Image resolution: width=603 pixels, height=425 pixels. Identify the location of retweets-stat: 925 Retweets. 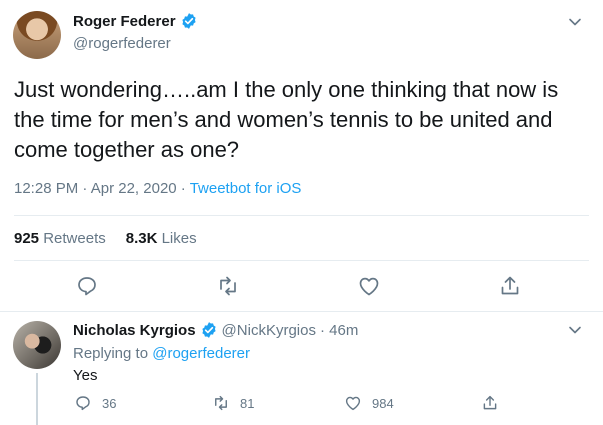
(60, 238).